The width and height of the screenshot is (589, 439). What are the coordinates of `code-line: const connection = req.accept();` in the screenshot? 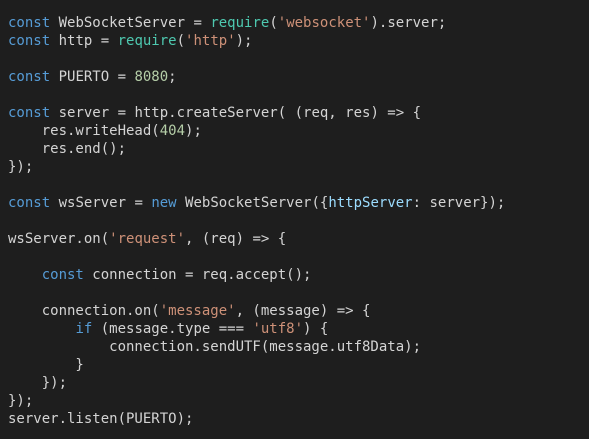 It's located at (298, 275).